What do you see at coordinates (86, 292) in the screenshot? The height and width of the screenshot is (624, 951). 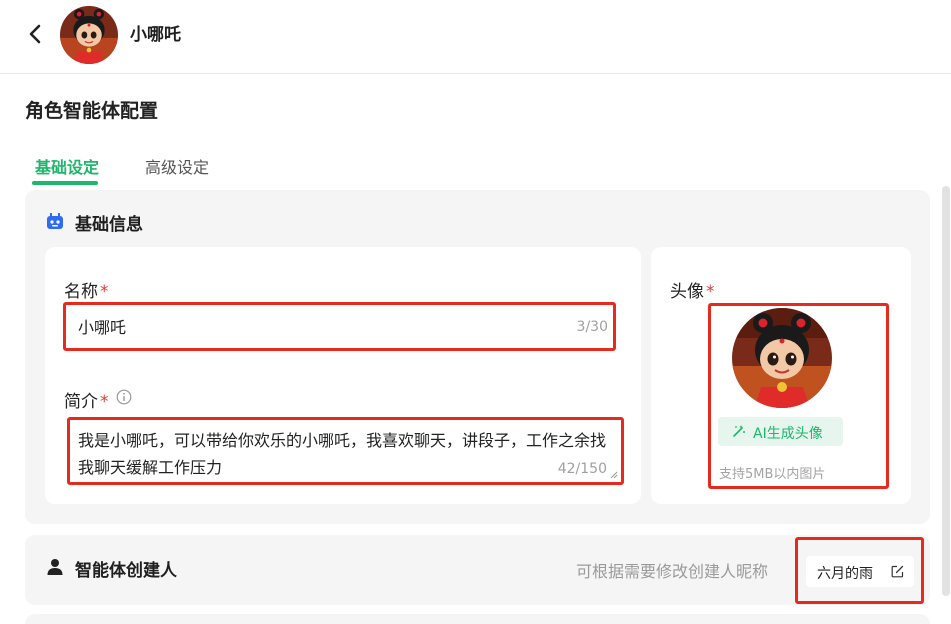 I see `name-label: 名称 *` at bounding box center [86, 292].